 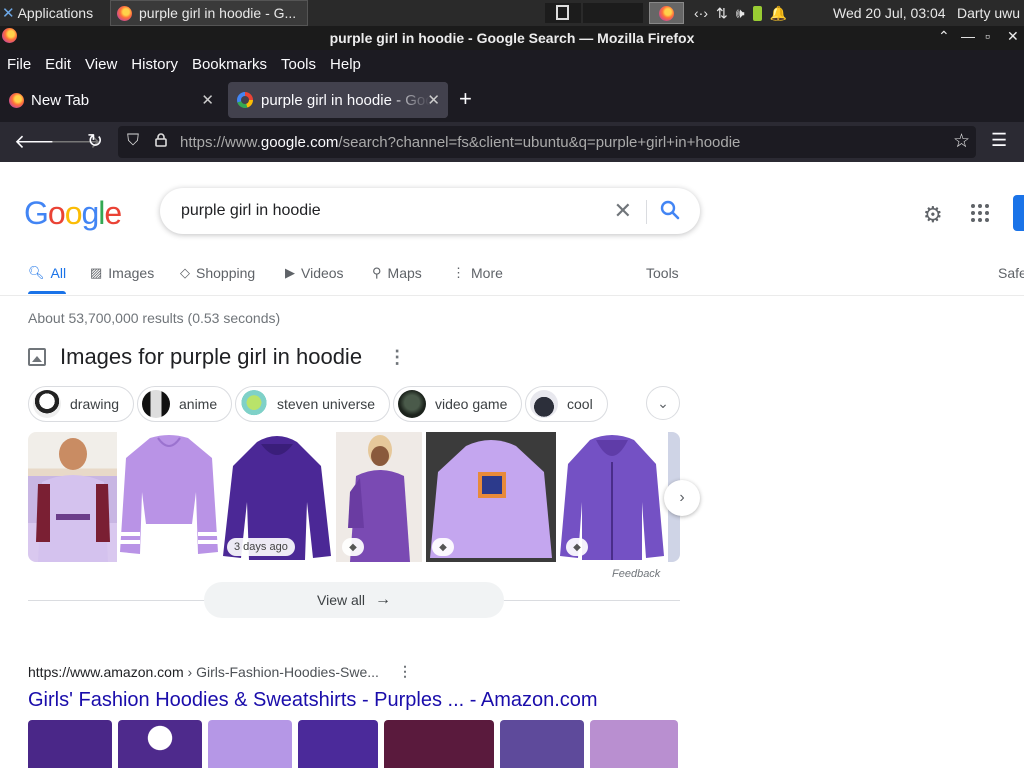 What do you see at coordinates (290, 272) in the screenshot?
I see `play-icon: ▶` at bounding box center [290, 272].